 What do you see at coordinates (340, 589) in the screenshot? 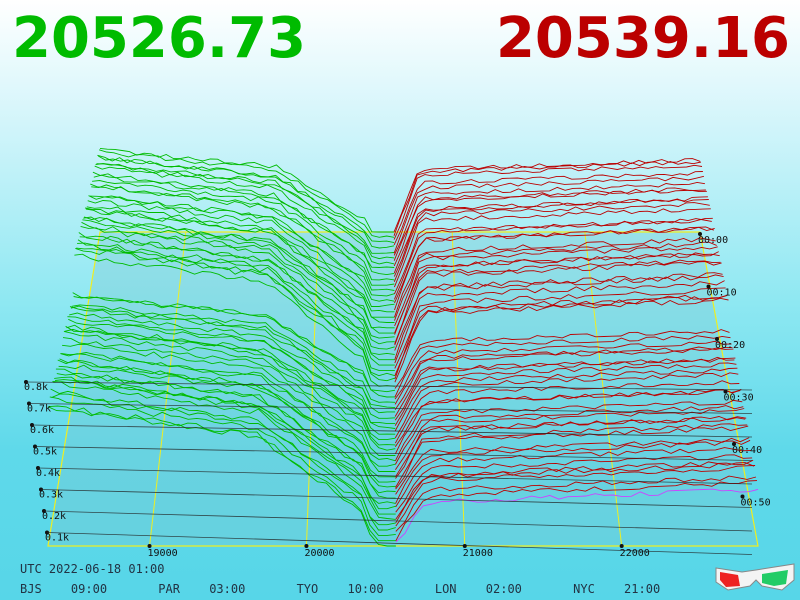
I see `city-time-tyo: TYO 10:00` at bounding box center [340, 589].